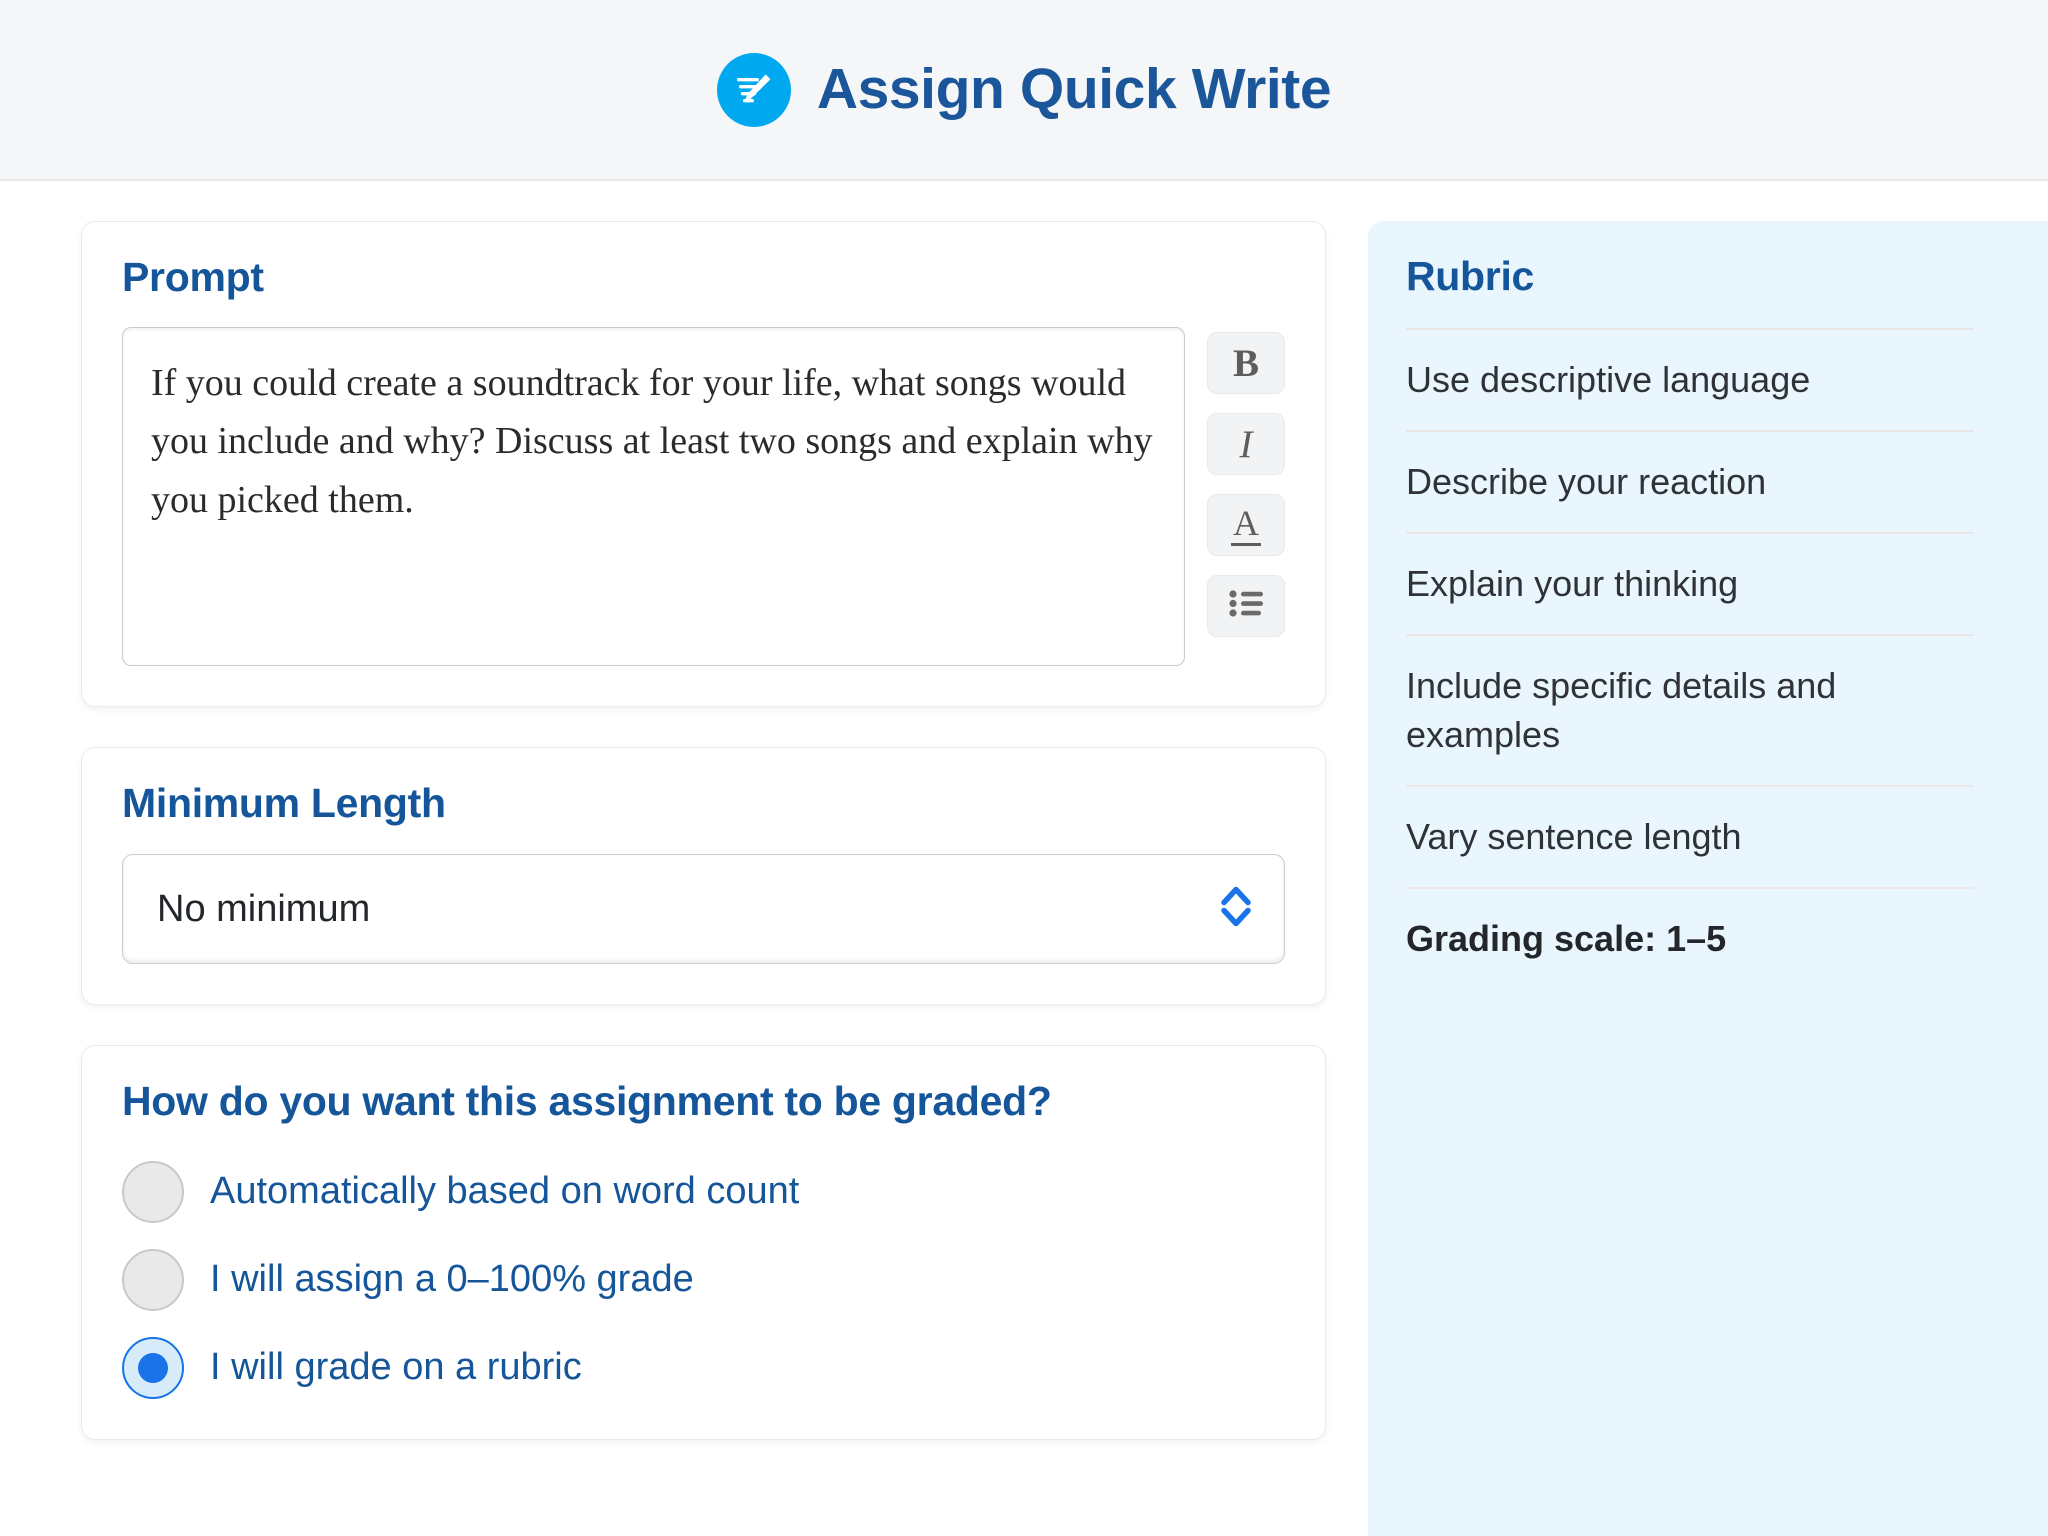  I want to click on bold-button: B, so click(1246, 363).